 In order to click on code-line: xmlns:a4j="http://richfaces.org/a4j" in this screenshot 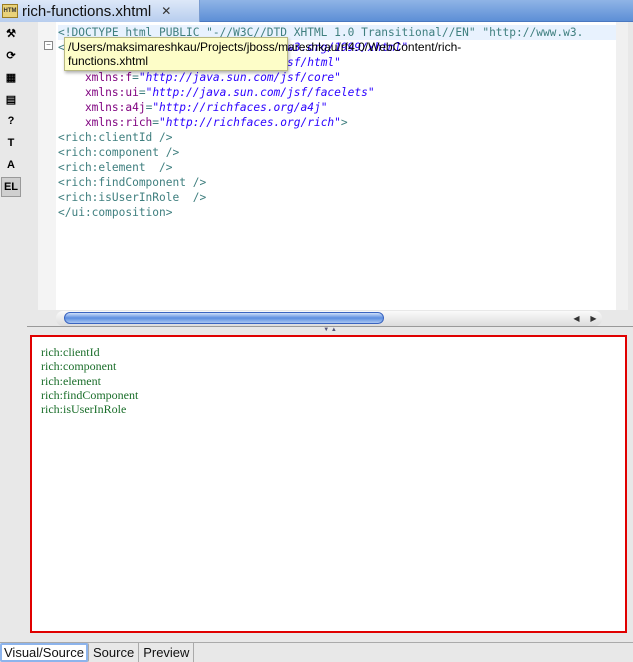, I will do `click(338, 107)`.